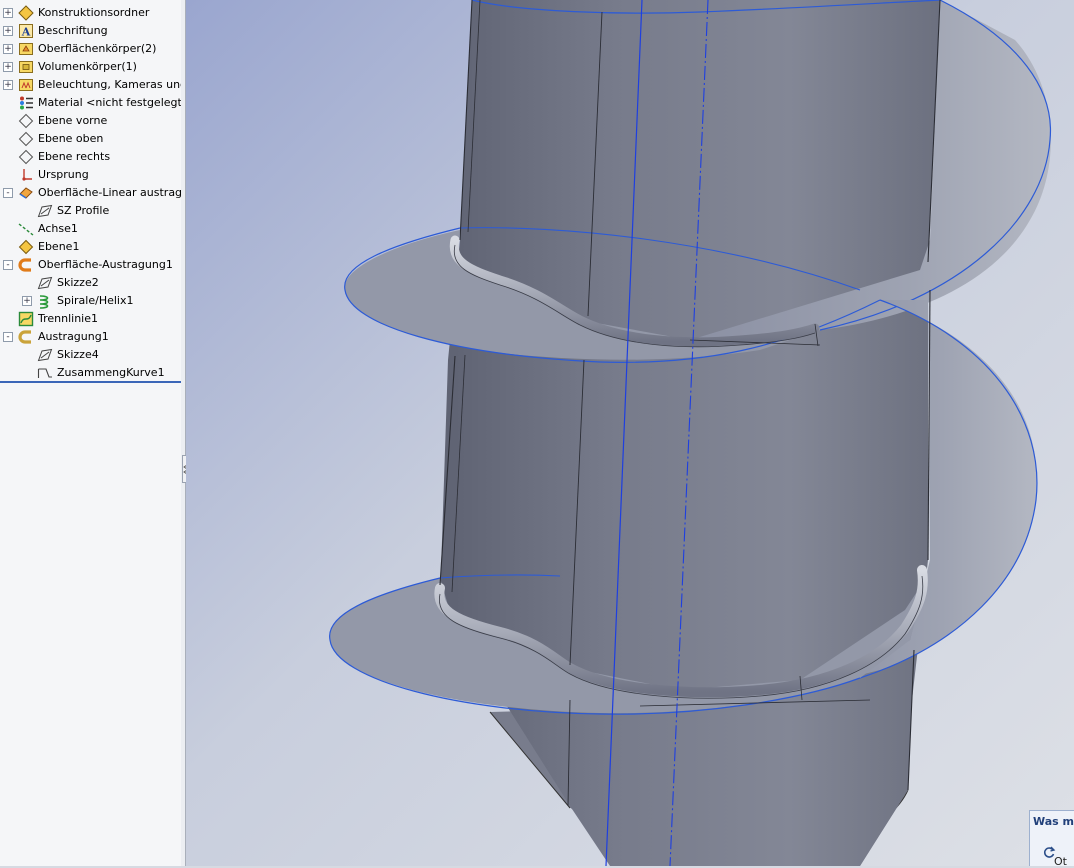  Describe the element at coordinates (63, 174) in the screenshot. I see `tree-item-label: Ursprung` at that location.